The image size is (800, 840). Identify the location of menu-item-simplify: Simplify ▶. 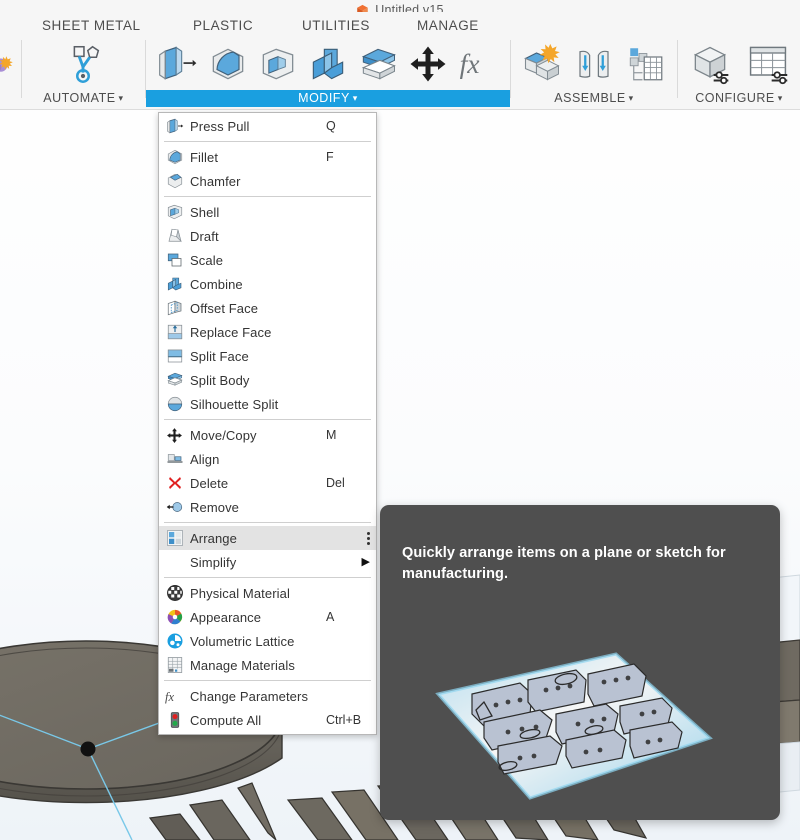
(267, 562).